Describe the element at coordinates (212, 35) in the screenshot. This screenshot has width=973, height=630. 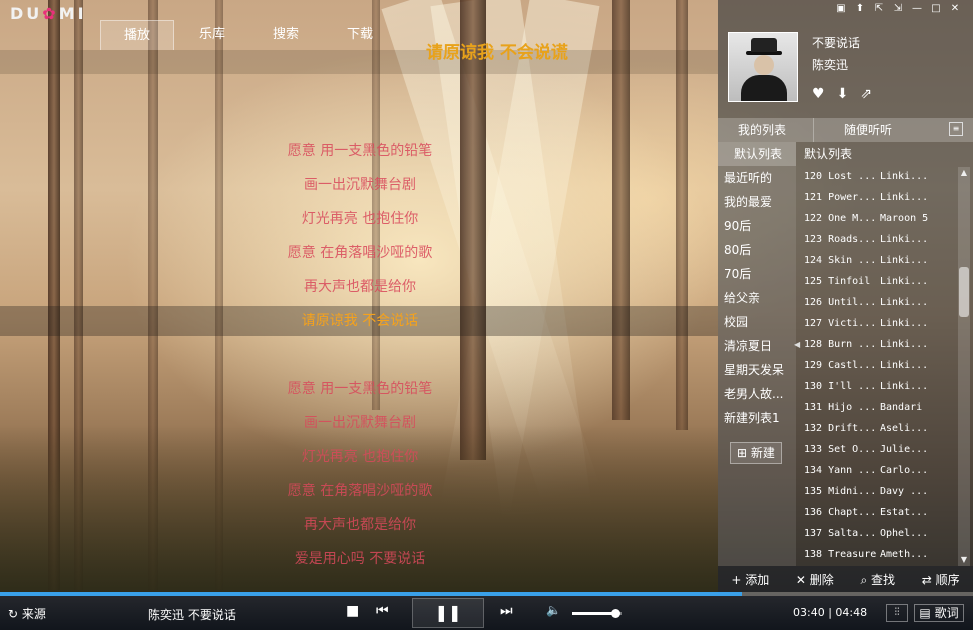
I see `tab-library: 乐库` at that location.